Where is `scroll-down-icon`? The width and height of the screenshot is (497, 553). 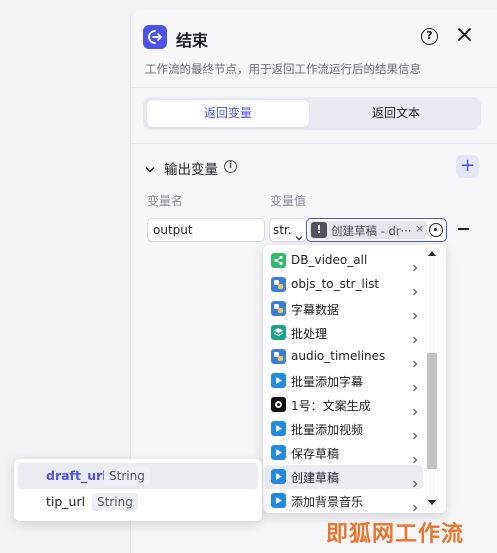
scroll-down-icon is located at coordinates (432, 502).